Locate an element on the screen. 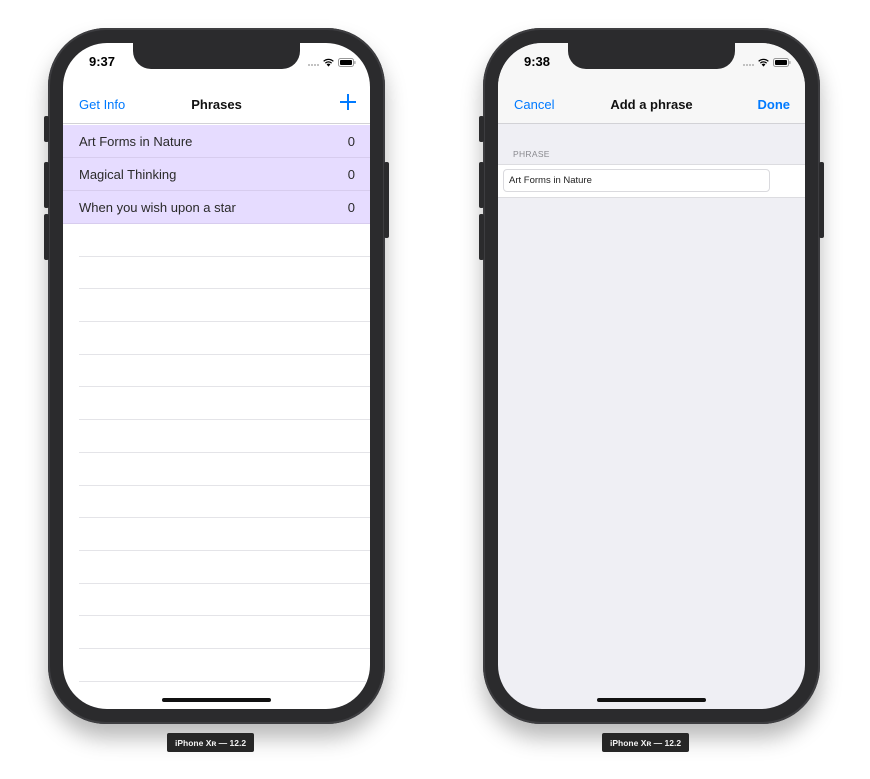 This screenshot has width=870, height=779. status-time: 9:37 is located at coordinates (102, 61).